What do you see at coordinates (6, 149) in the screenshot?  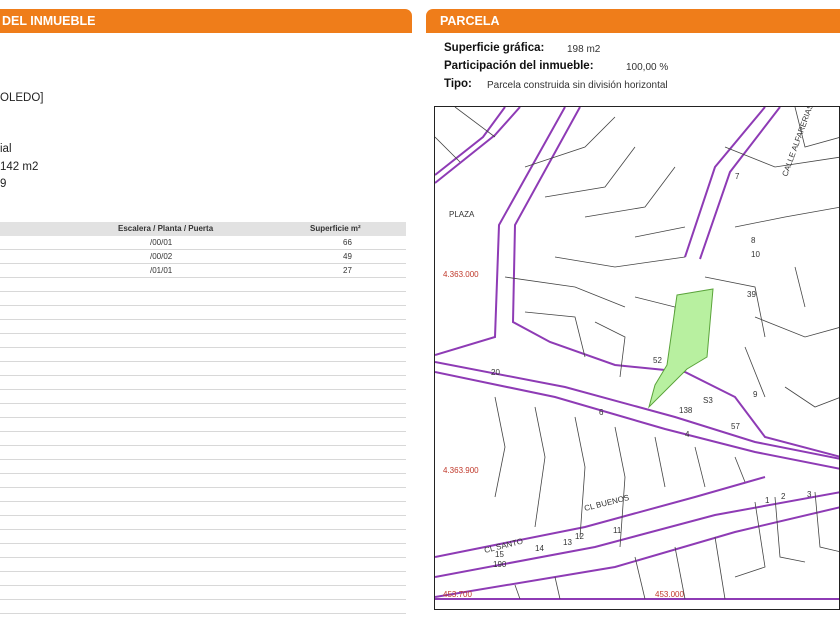 I see `info-line-use: ial` at bounding box center [6, 149].